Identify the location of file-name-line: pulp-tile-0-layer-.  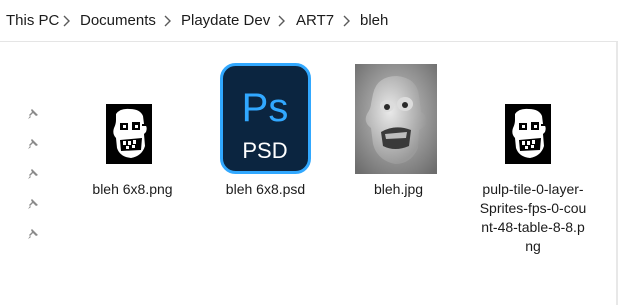
(533, 189).